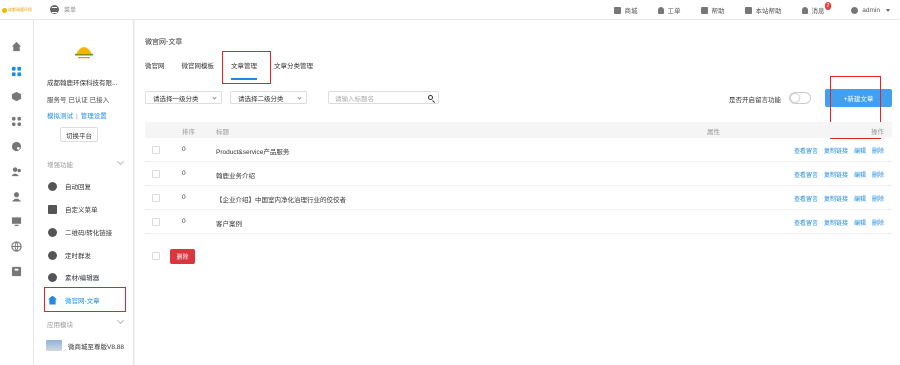  I want to click on company-logo, so click(84, 51).